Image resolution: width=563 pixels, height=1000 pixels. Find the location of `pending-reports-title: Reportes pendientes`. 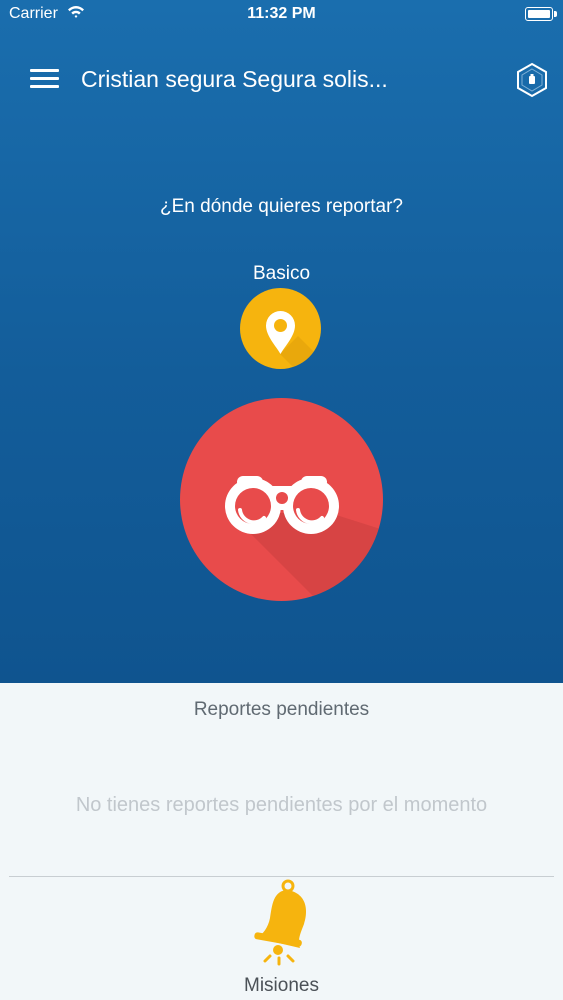

pending-reports-title: Reportes pendientes is located at coordinates (281, 709).